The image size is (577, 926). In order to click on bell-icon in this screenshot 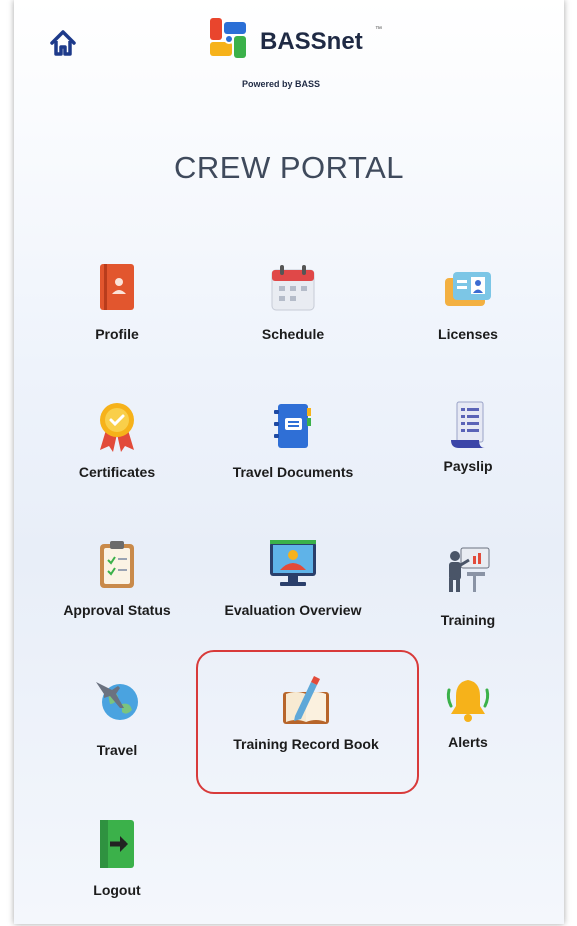, I will do `click(468, 701)`.